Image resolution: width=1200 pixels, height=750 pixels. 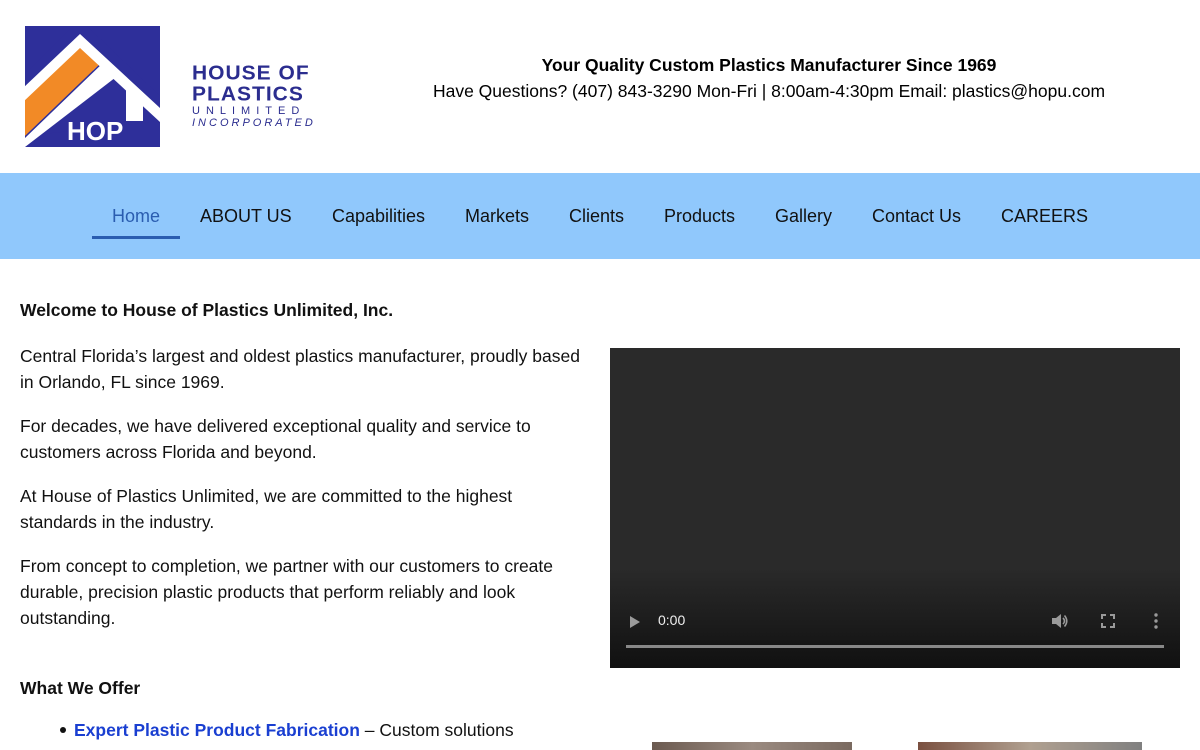 I want to click on play-icon, so click(x=635, y=624).